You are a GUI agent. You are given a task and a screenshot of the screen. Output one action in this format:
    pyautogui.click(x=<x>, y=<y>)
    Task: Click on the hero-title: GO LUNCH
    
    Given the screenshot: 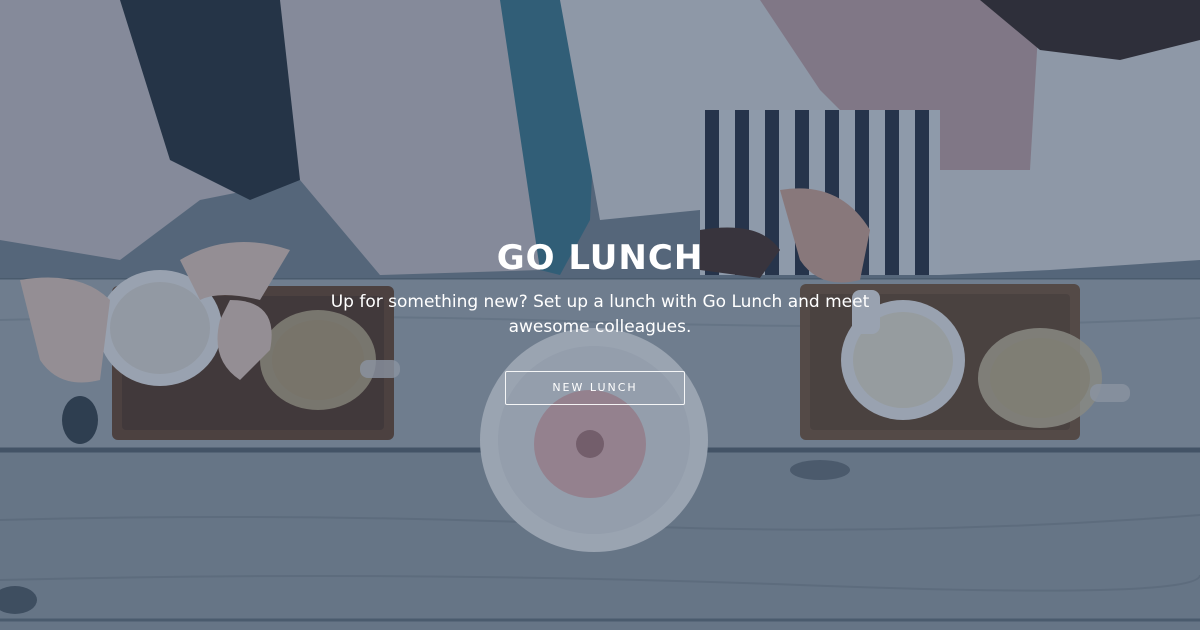 What is the action you would take?
    pyautogui.click(x=600, y=258)
    